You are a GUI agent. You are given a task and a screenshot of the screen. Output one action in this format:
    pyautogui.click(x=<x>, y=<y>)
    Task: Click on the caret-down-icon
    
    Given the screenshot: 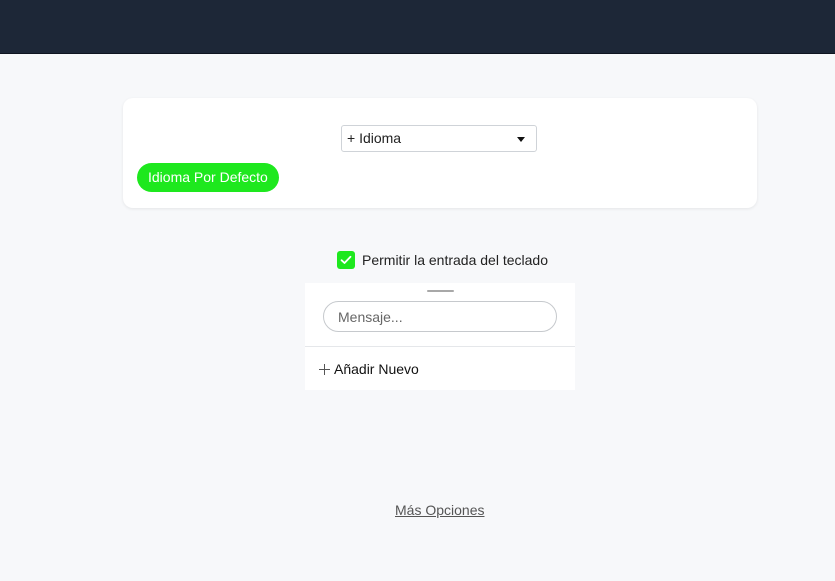 What is the action you would take?
    pyautogui.click(x=521, y=139)
    